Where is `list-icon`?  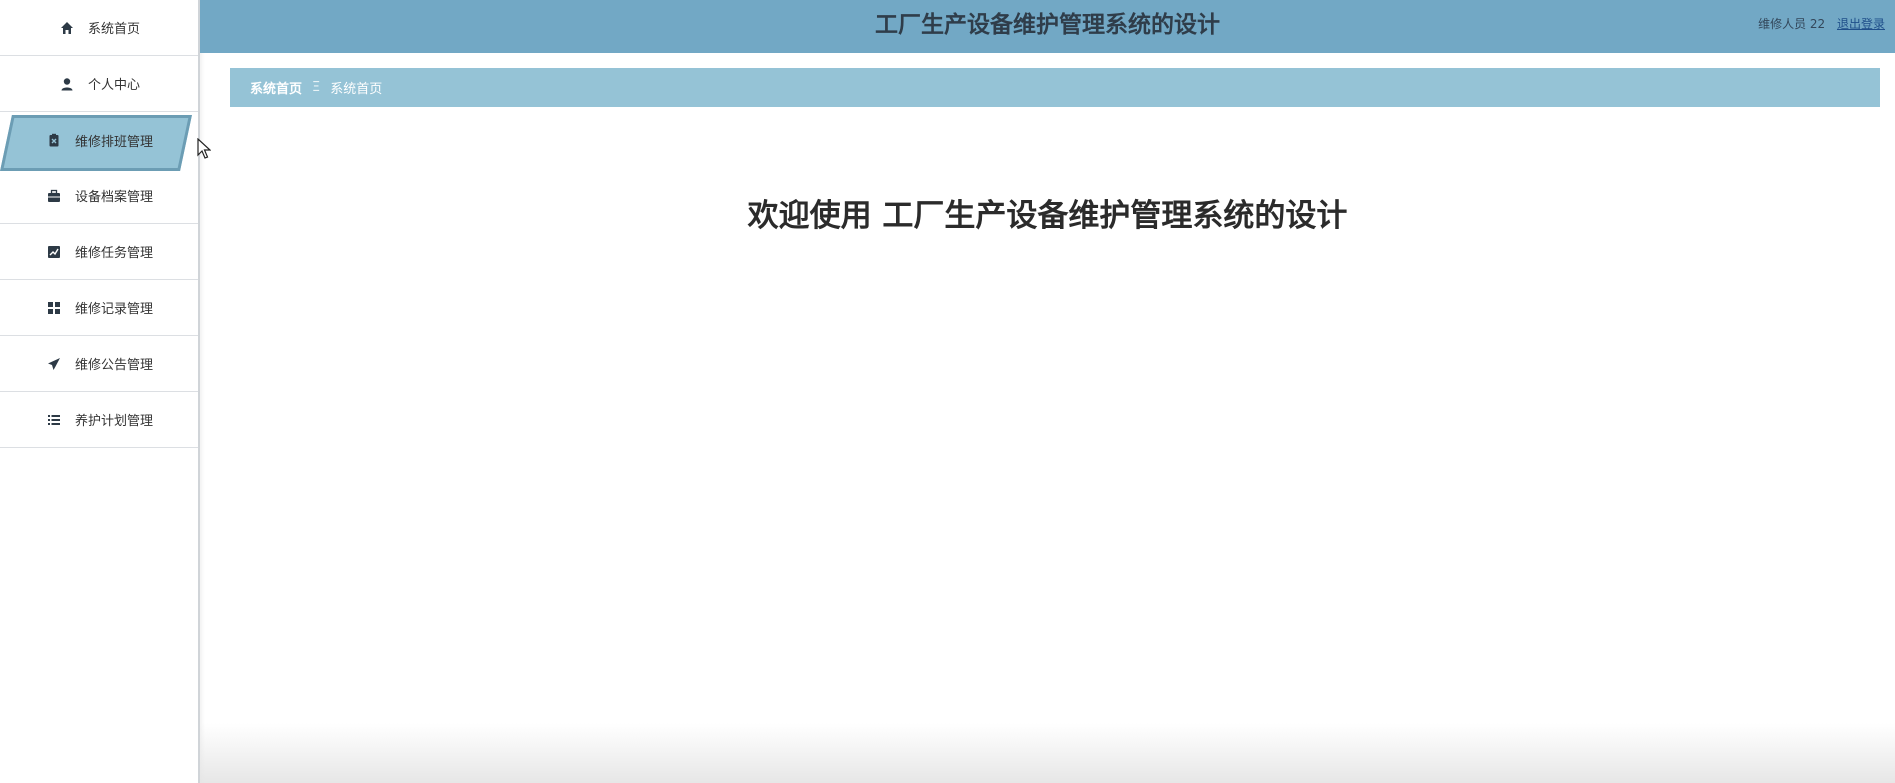
list-icon is located at coordinates (54, 420).